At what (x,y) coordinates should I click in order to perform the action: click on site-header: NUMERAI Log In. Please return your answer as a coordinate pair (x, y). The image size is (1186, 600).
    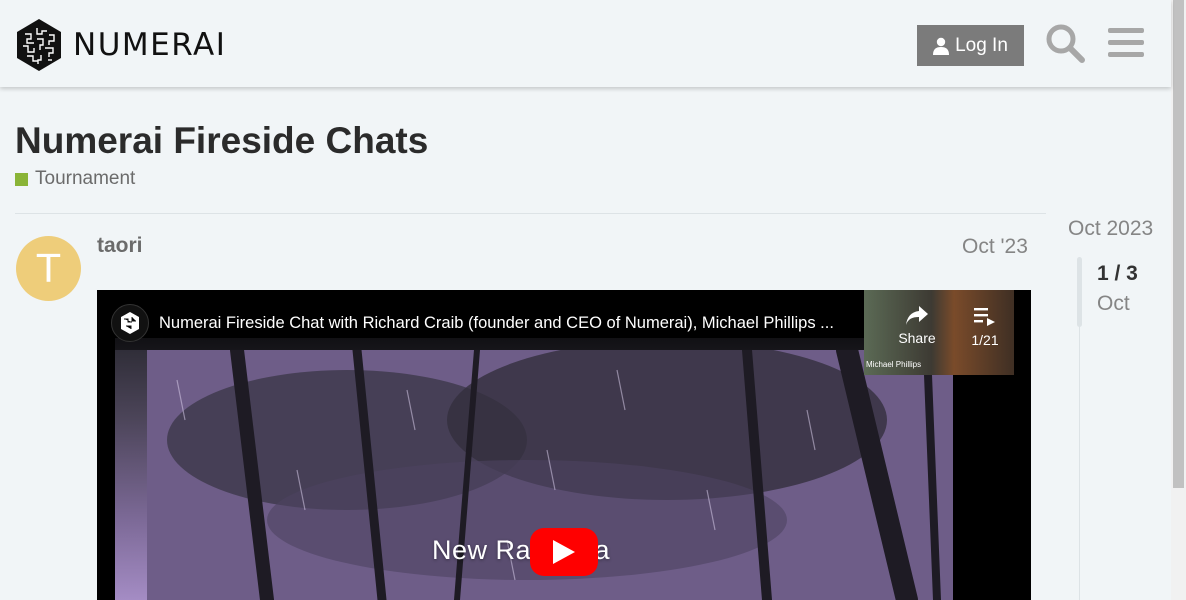
    Looking at the image, I should click on (585, 43).